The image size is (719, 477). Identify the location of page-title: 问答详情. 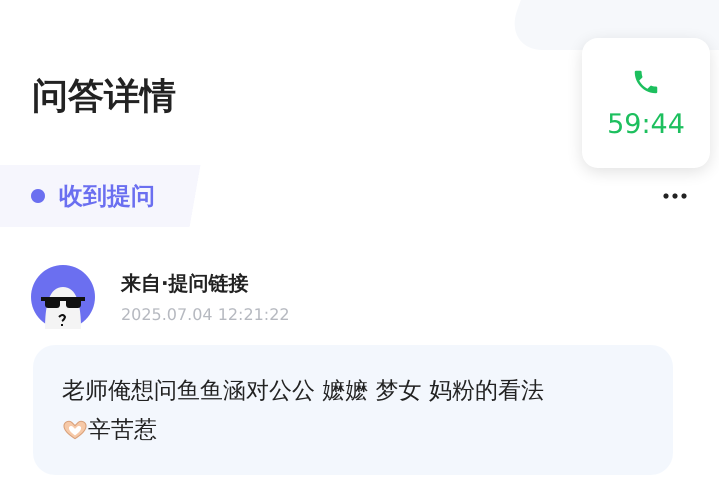
(104, 97).